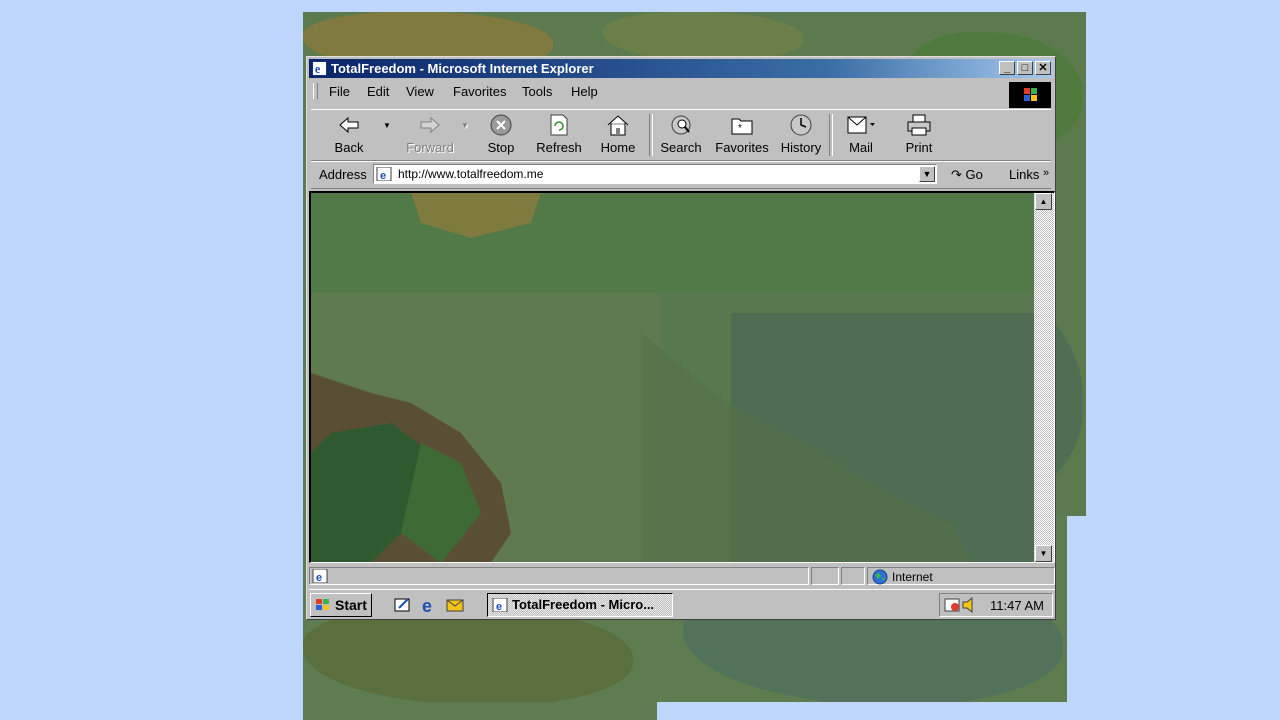 The height and width of the screenshot is (720, 1280). What do you see at coordinates (969, 605) in the screenshot?
I see `volume-icon` at bounding box center [969, 605].